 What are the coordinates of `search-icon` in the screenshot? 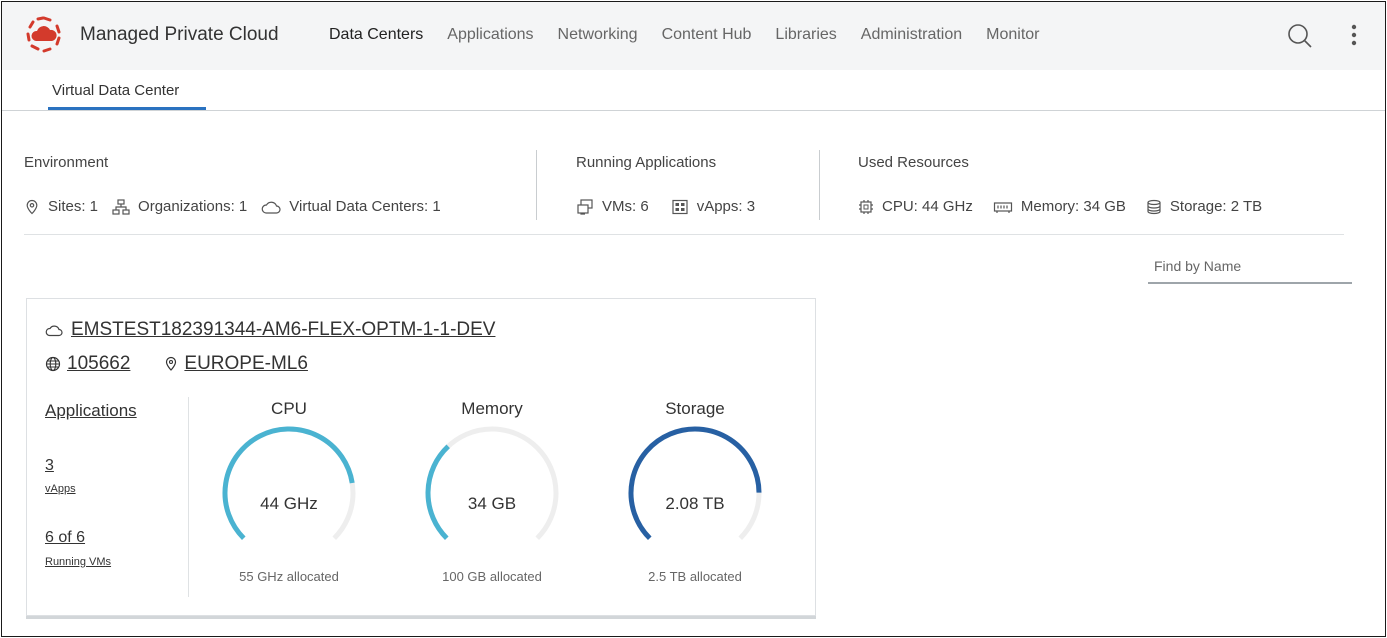 It's located at (1300, 36).